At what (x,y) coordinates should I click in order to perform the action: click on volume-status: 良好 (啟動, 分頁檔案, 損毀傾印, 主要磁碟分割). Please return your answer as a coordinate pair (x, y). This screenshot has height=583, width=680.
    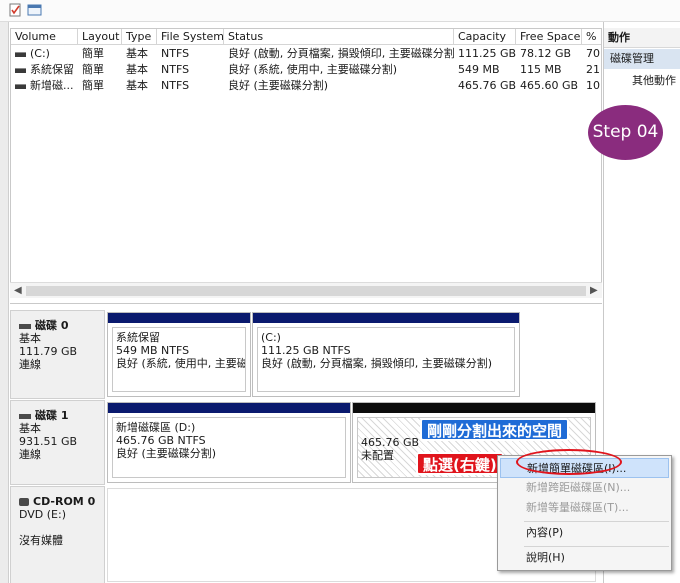
    Looking at the image, I should click on (341, 53).